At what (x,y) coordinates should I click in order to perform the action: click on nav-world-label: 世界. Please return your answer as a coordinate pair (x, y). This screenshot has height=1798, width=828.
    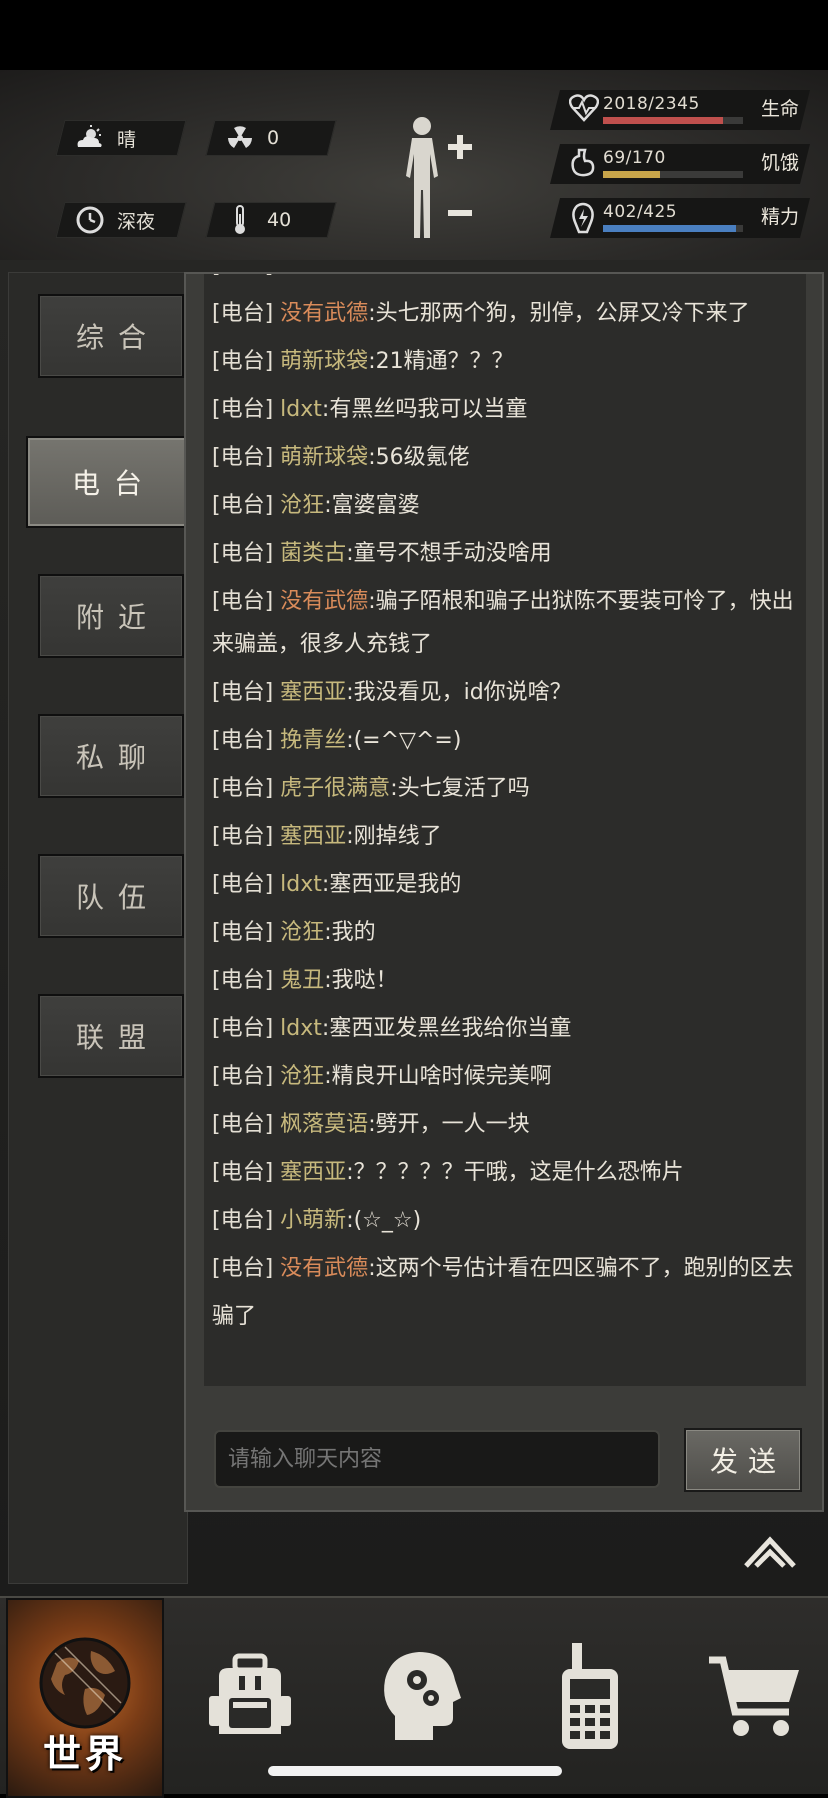
    Looking at the image, I should click on (84, 1754).